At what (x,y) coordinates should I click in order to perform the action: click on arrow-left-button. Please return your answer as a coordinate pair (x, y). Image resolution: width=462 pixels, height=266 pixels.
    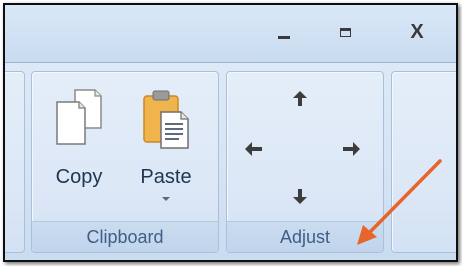
    Looking at the image, I should click on (254, 149).